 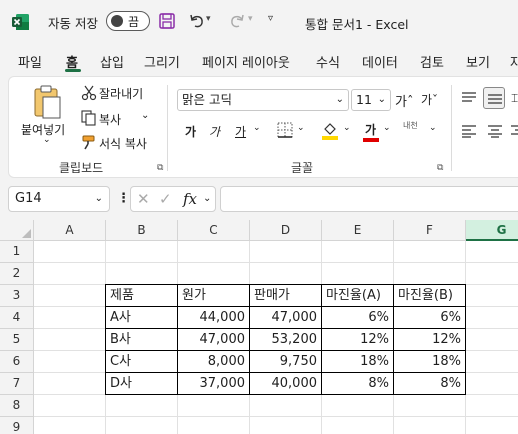 I want to click on row-header: 7, so click(x=17, y=384).